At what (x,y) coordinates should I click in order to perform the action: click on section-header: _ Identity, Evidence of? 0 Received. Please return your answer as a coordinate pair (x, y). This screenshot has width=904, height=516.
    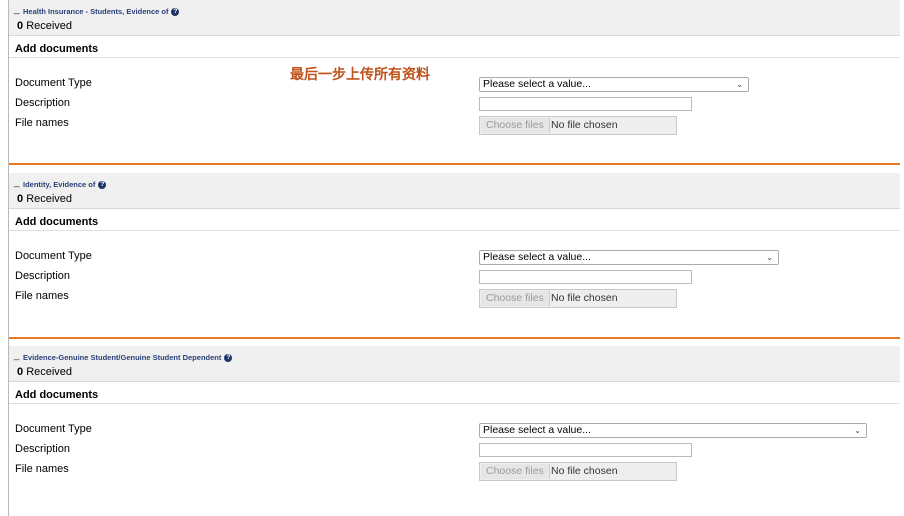
    Looking at the image, I should click on (454, 191).